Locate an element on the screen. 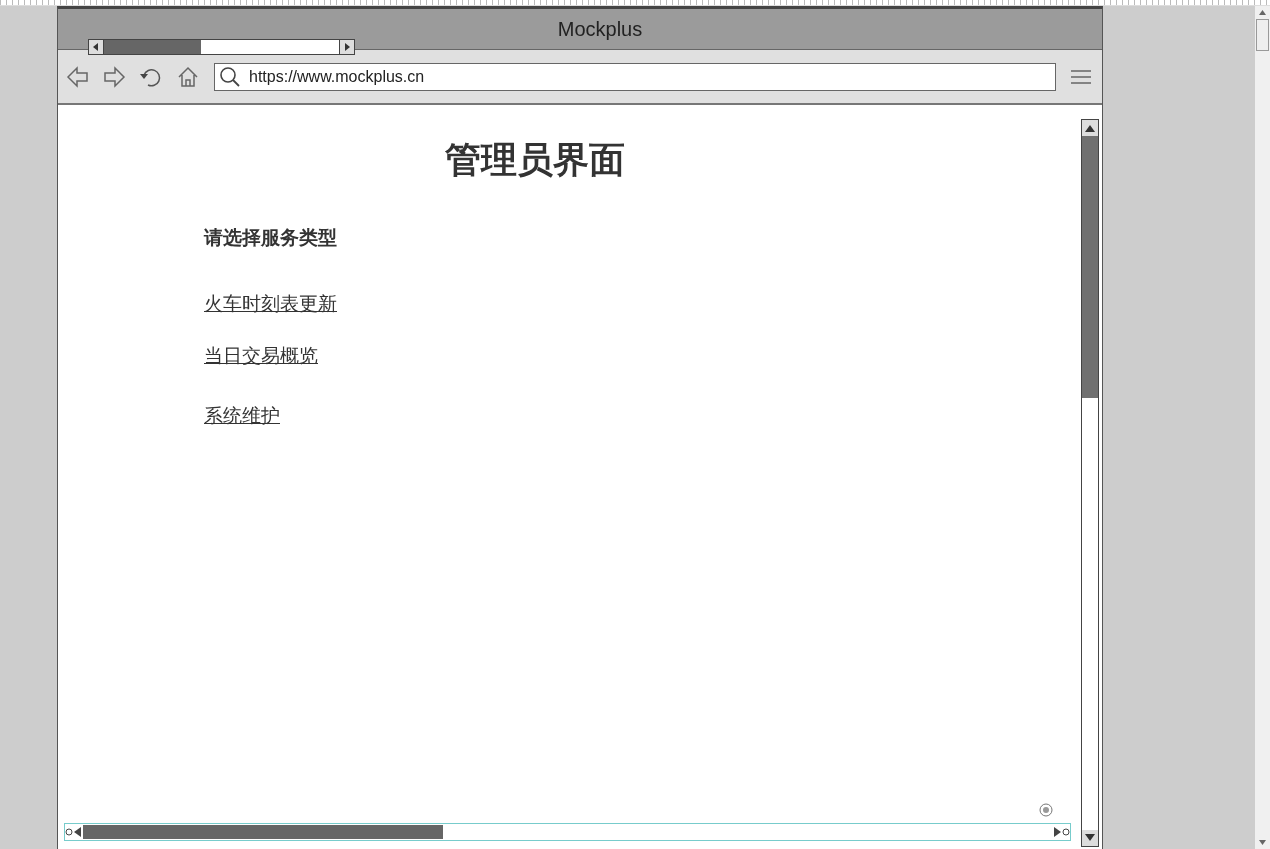 The width and height of the screenshot is (1270, 849). home-icon is located at coordinates (188, 76).